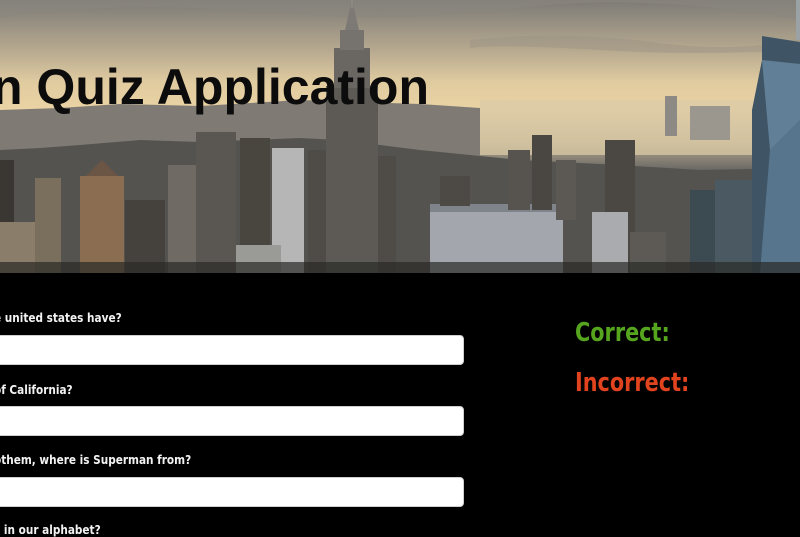 The image size is (800, 537). Describe the element at coordinates (36, 389) in the screenshot. I see `question-2-label: of California?` at that location.